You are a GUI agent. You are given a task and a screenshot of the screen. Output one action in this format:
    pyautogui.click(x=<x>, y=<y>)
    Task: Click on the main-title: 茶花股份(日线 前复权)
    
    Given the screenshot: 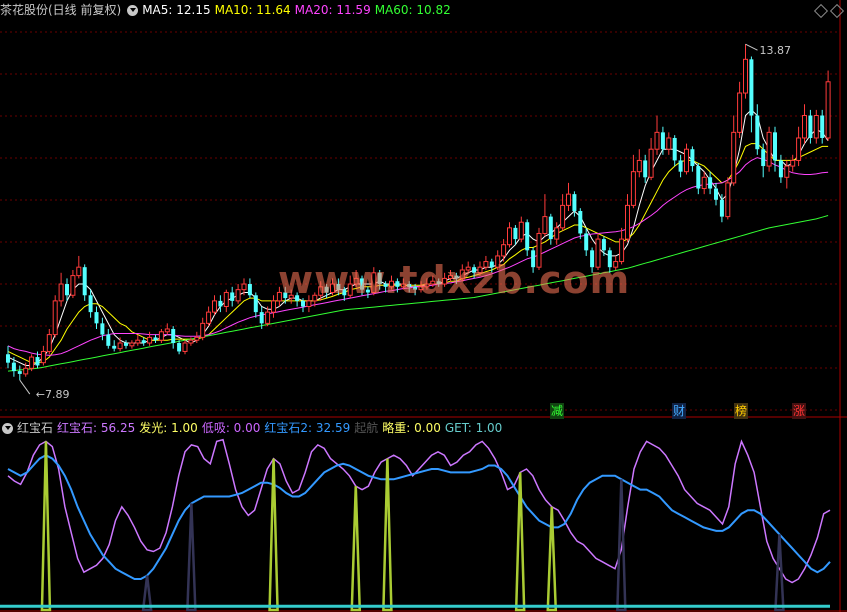 What is the action you would take?
    pyautogui.click(x=61, y=10)
    